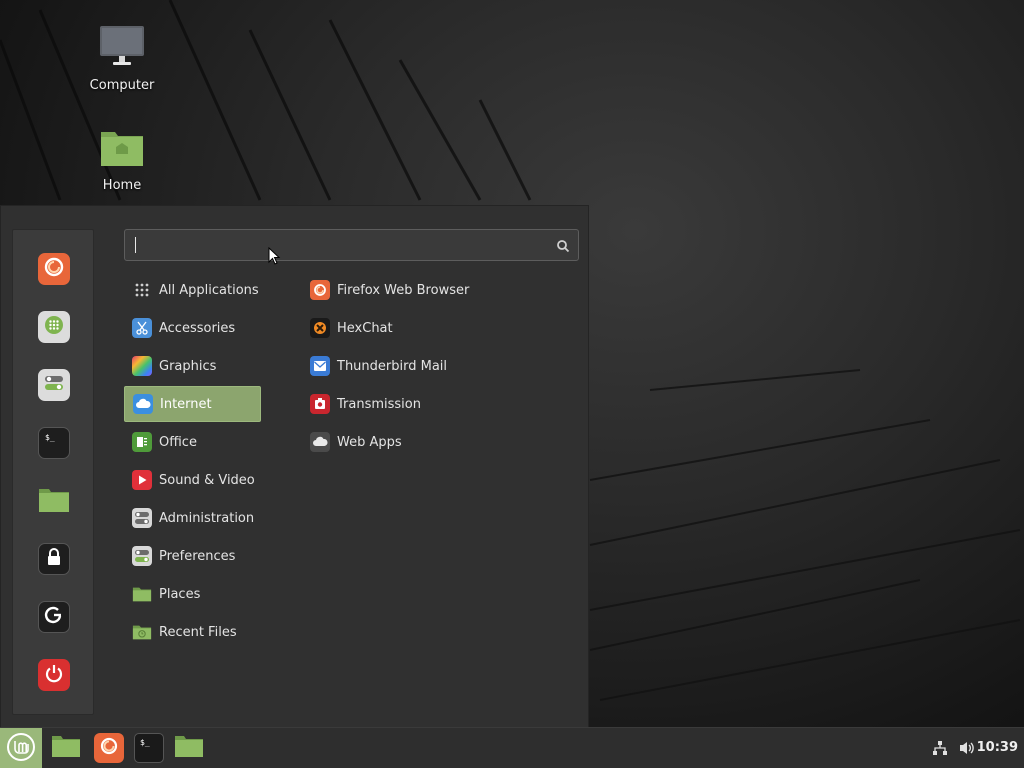 This screenshot has height=768, width=1024. I want to click on office-icon, so click(142, 442).